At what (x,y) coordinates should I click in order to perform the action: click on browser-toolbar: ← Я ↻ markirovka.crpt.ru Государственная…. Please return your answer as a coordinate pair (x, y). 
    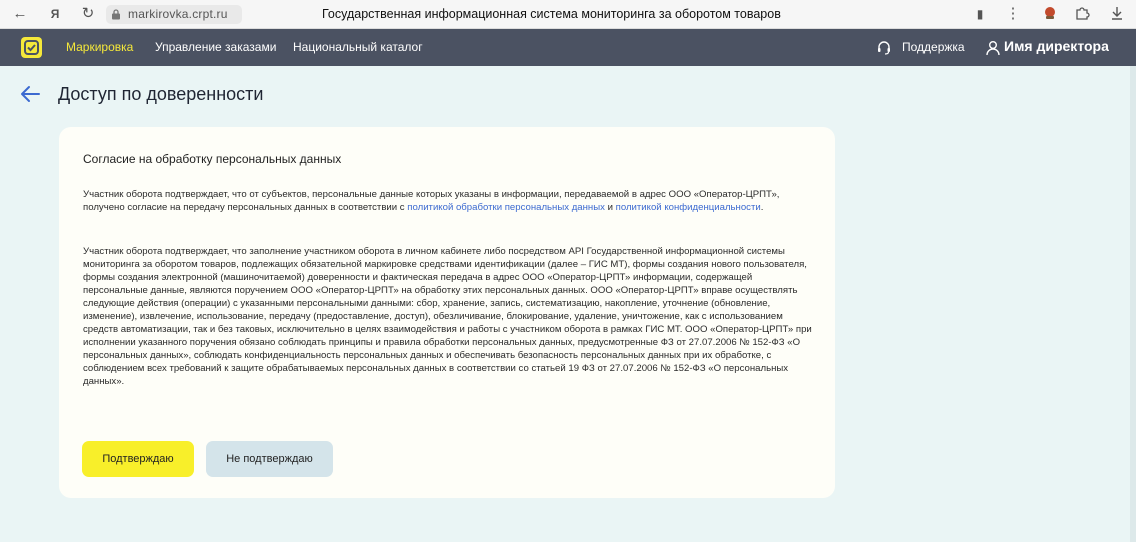
    Looking at the image, I should click on (568, 14).